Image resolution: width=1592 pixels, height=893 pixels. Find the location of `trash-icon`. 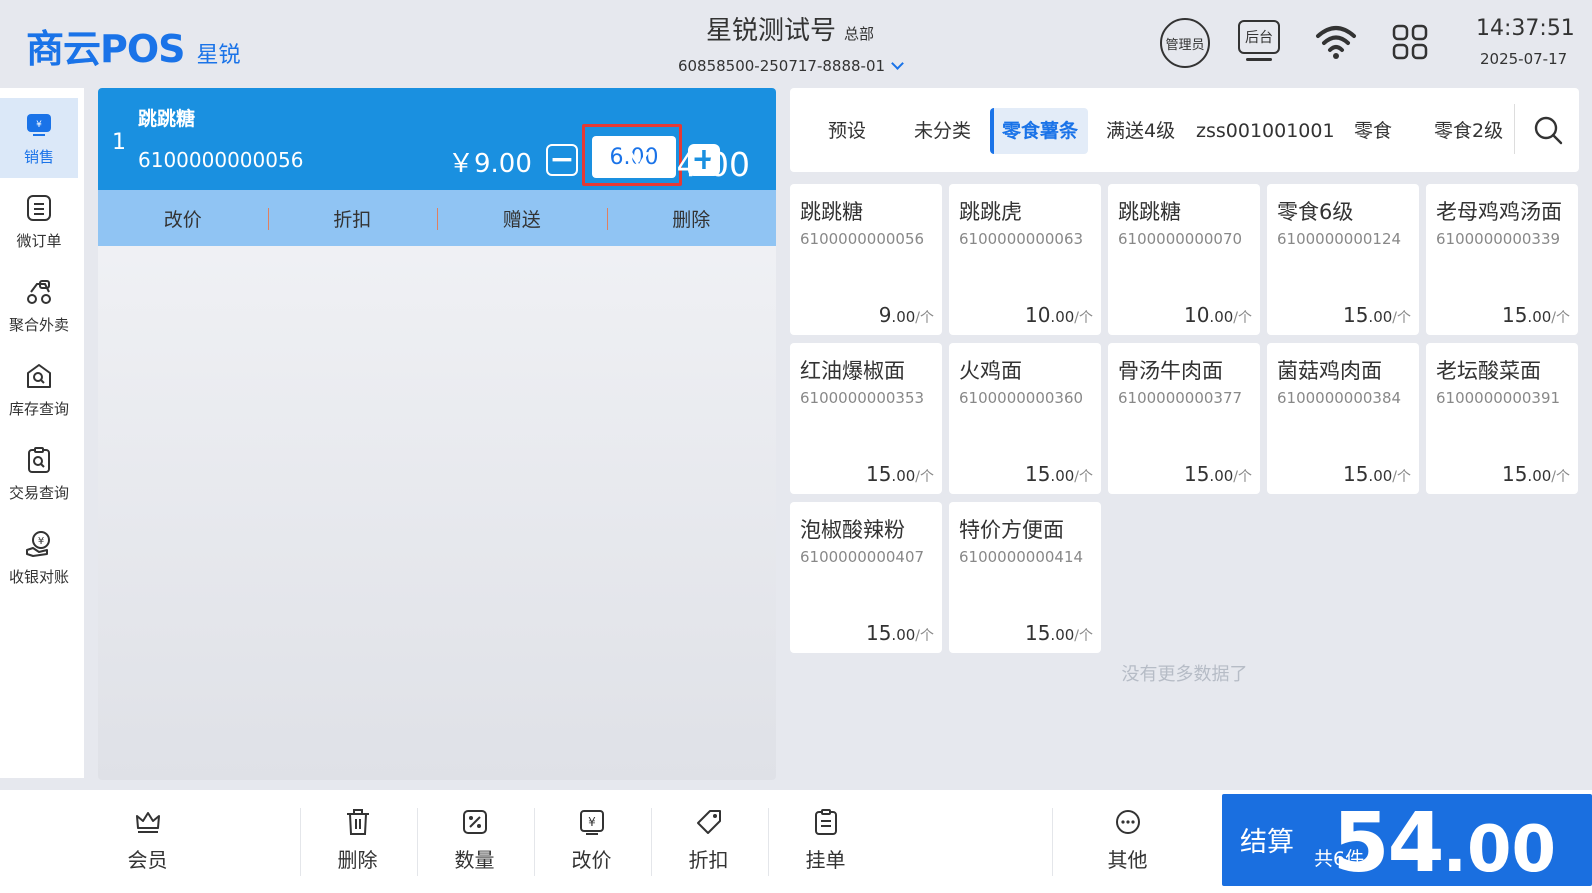

trash-icon is located at coordinates (357, 822).